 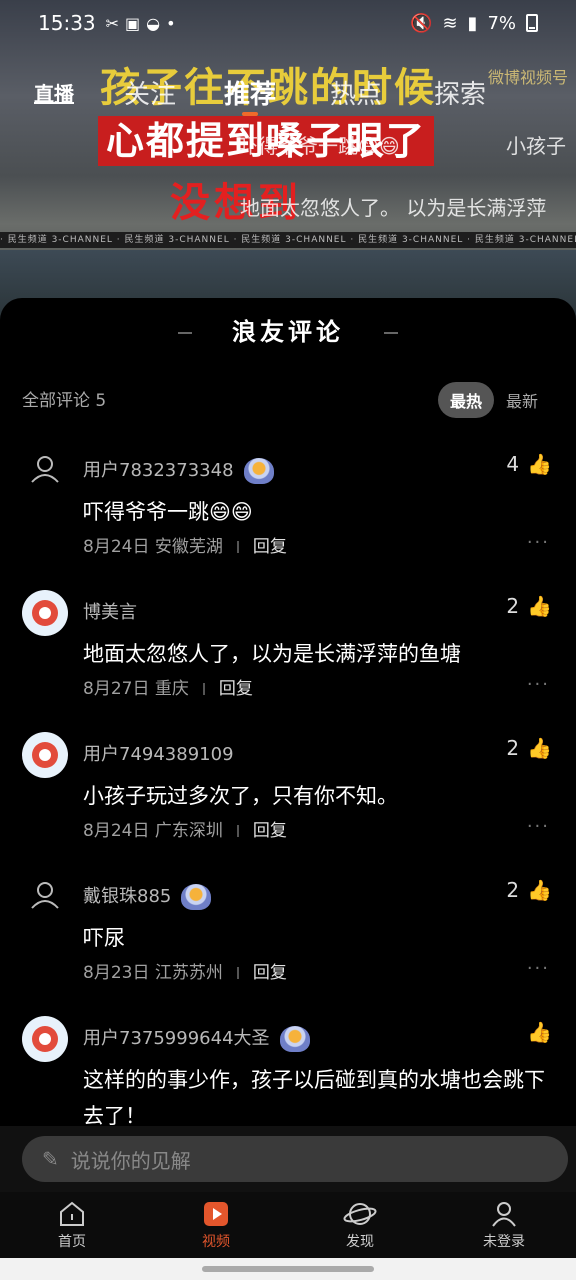 What do you see at coordinates (72, 1213) in the screenshot?
I see `home-icon` at bounding box center [72, 1213].